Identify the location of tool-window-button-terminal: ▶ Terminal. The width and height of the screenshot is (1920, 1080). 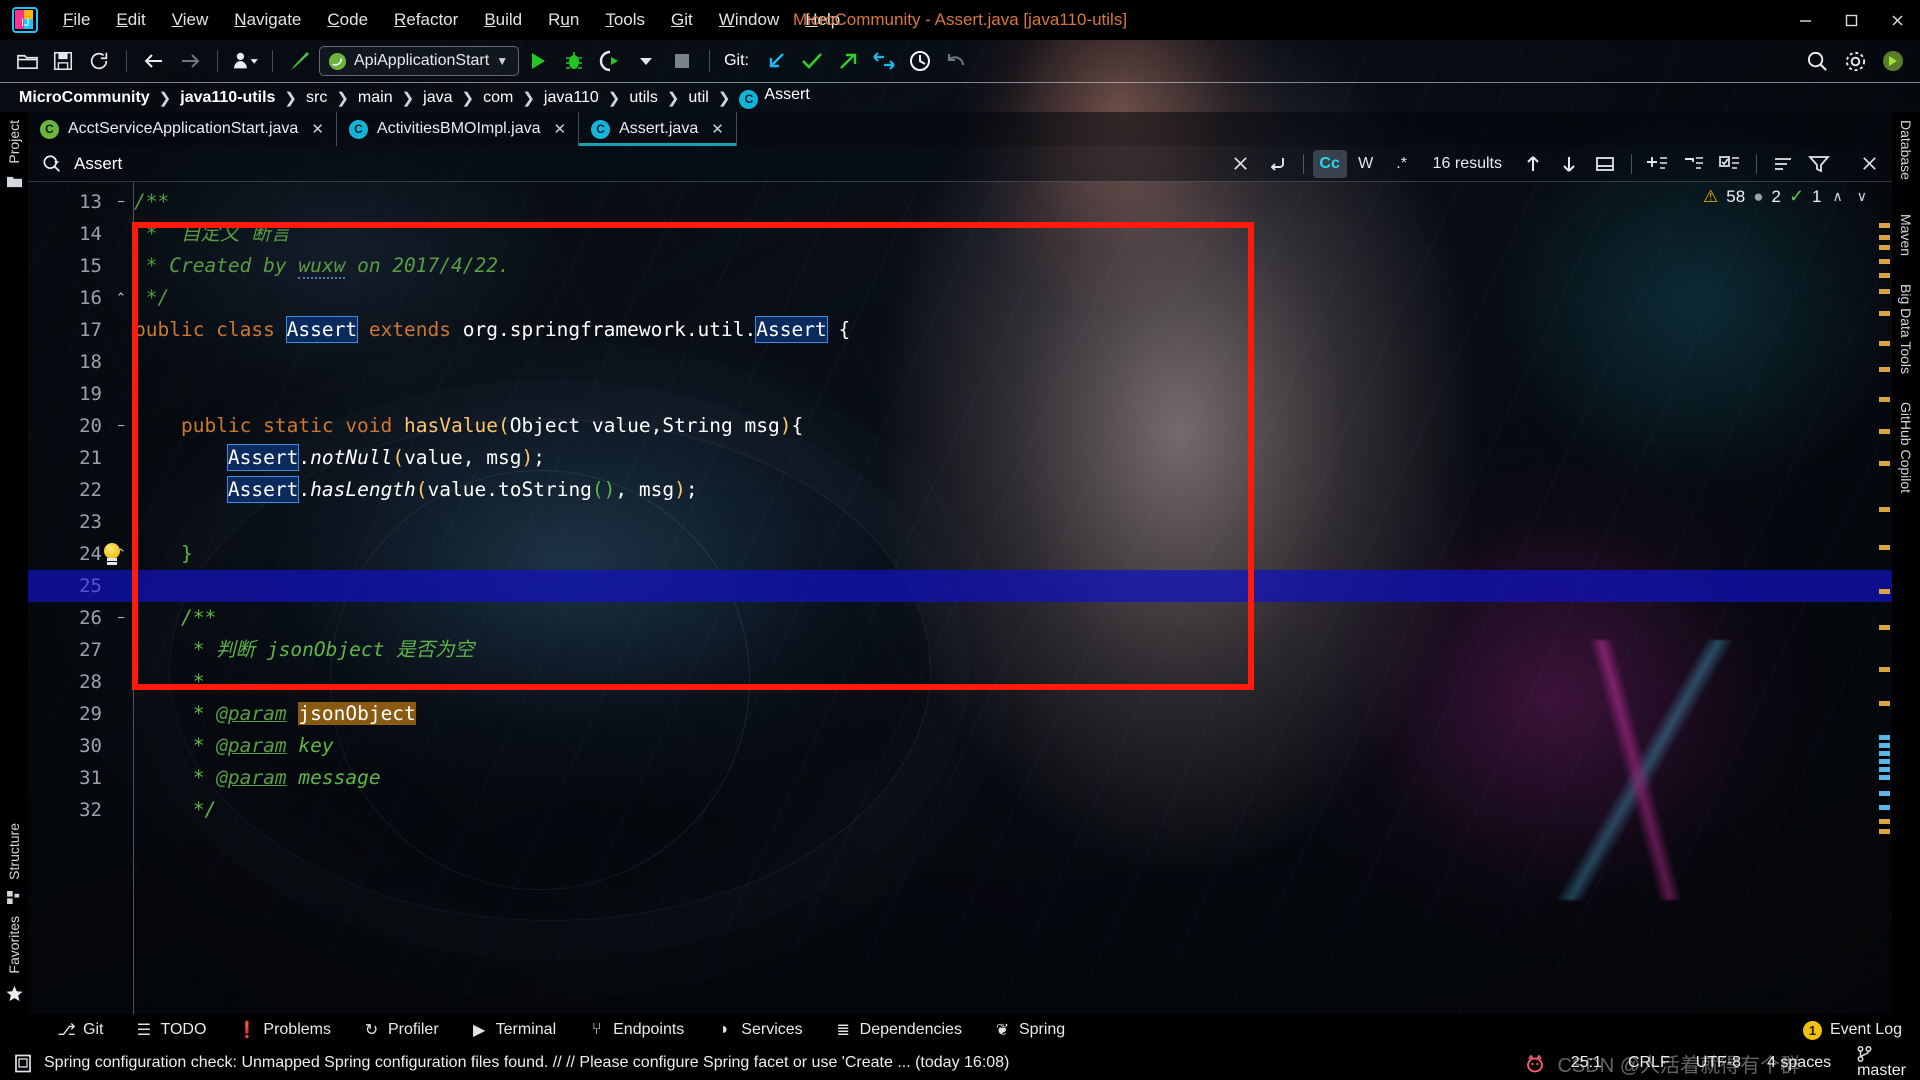
(513, 1030).